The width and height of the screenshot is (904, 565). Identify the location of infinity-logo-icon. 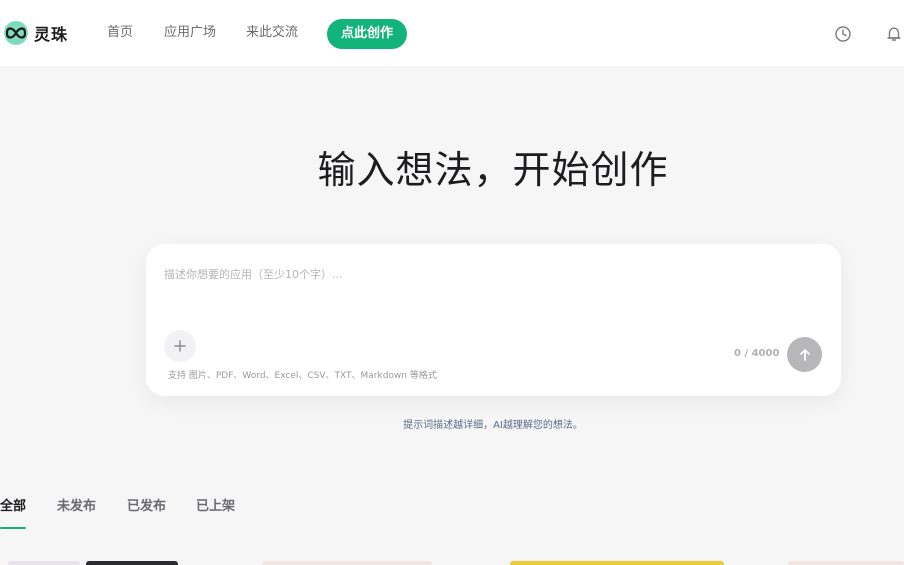
(16, 33).